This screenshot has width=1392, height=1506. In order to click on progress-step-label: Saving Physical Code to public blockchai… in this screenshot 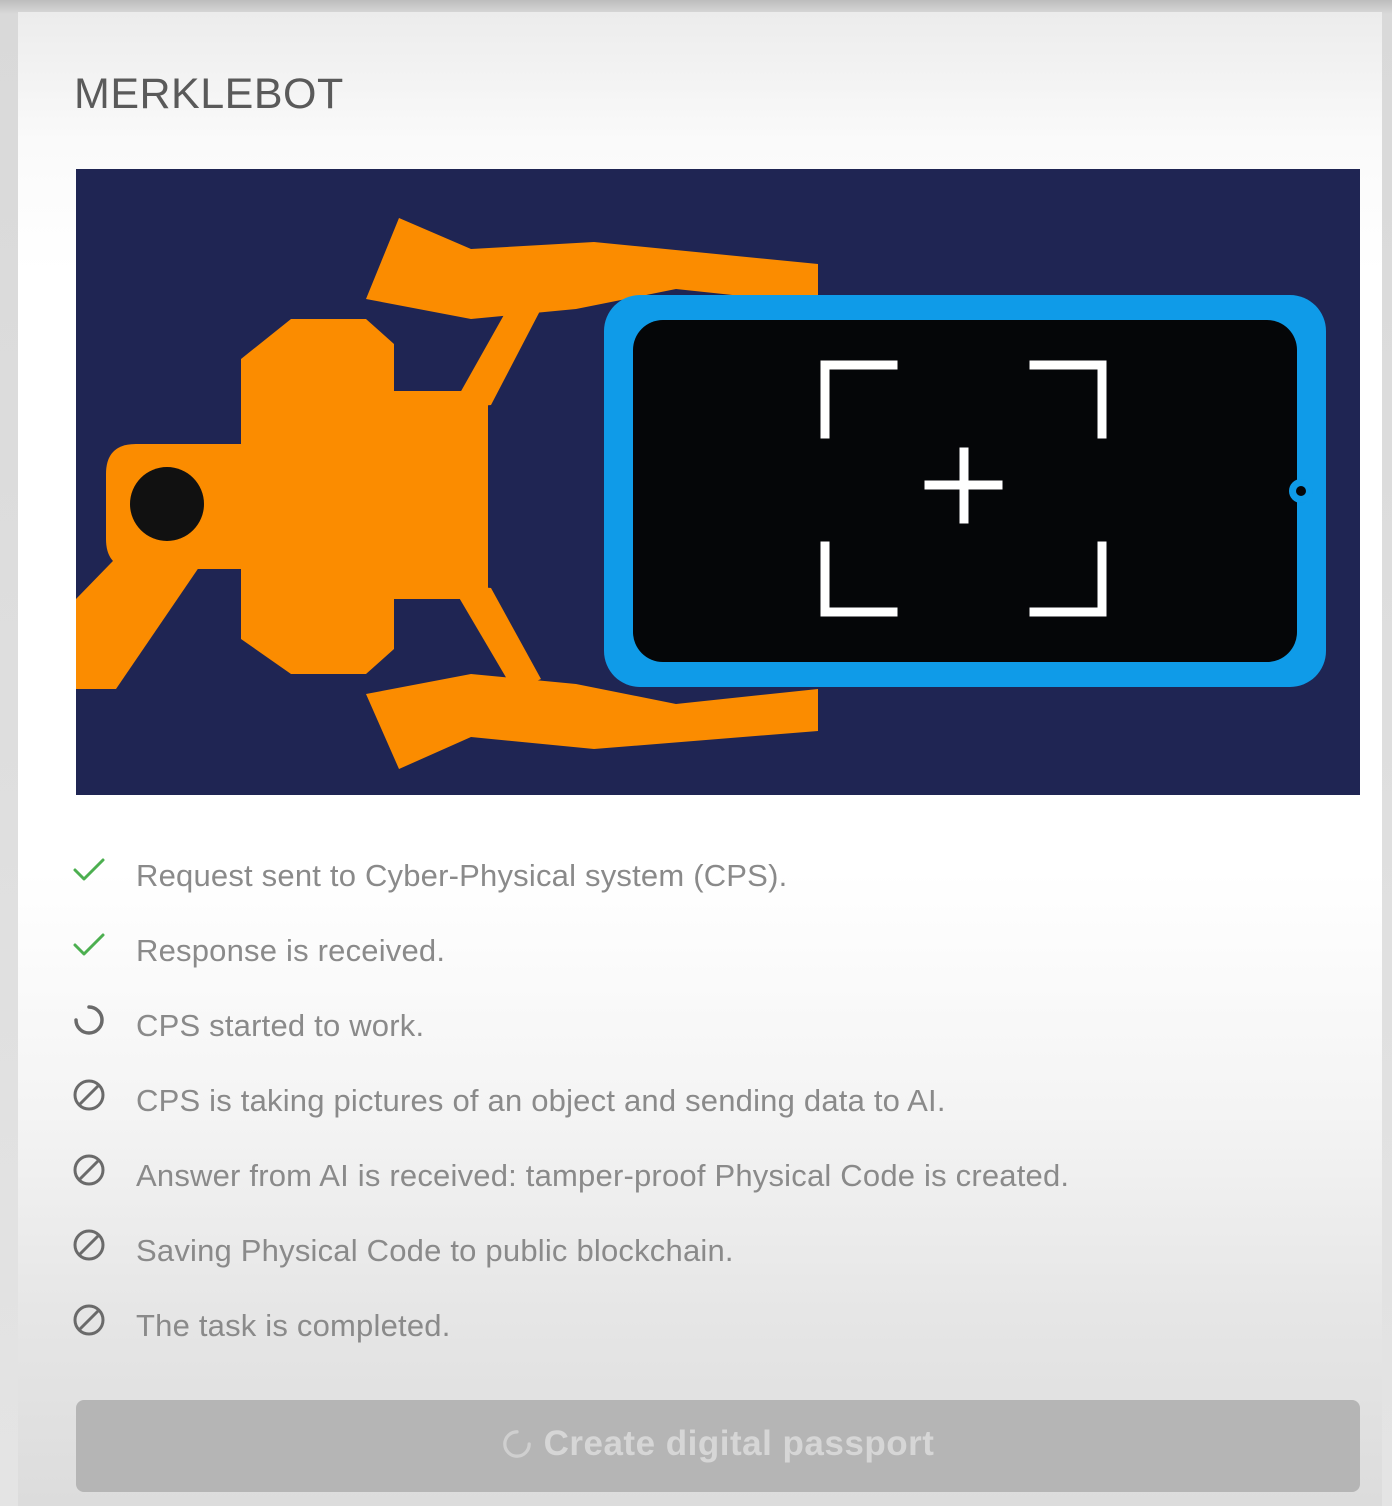, I will do `click(435, 1250)`.